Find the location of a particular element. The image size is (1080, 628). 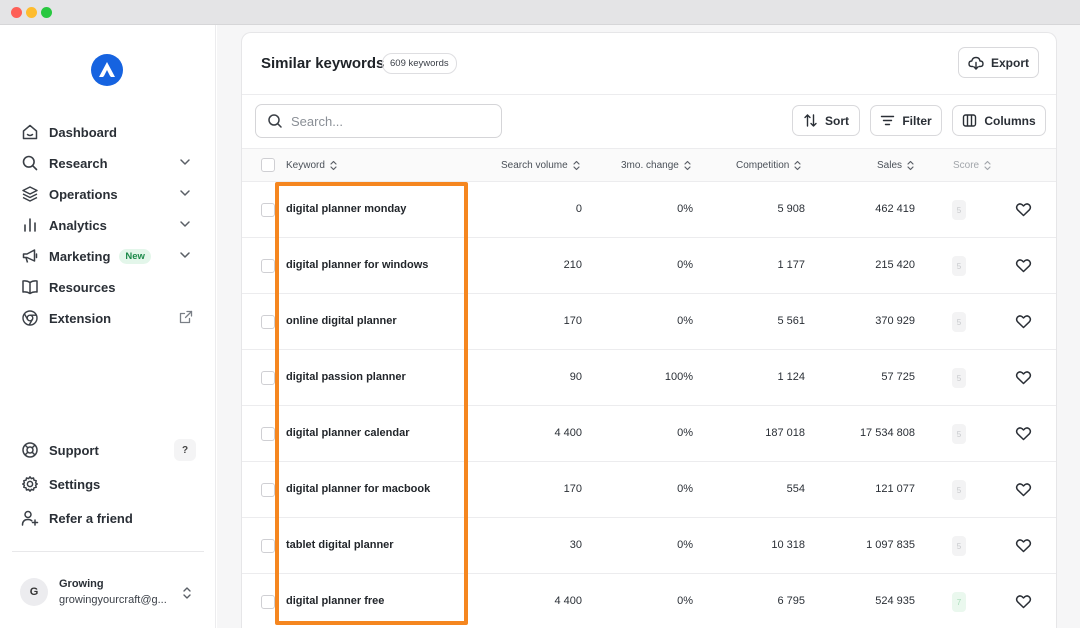

sidebar-divider is located at coordinates (108, 551).